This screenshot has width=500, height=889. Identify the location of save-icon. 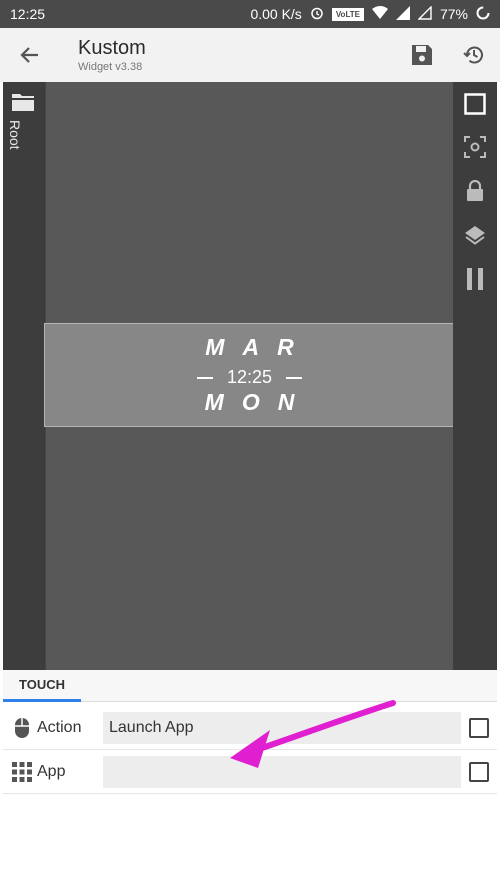
(422, 55).